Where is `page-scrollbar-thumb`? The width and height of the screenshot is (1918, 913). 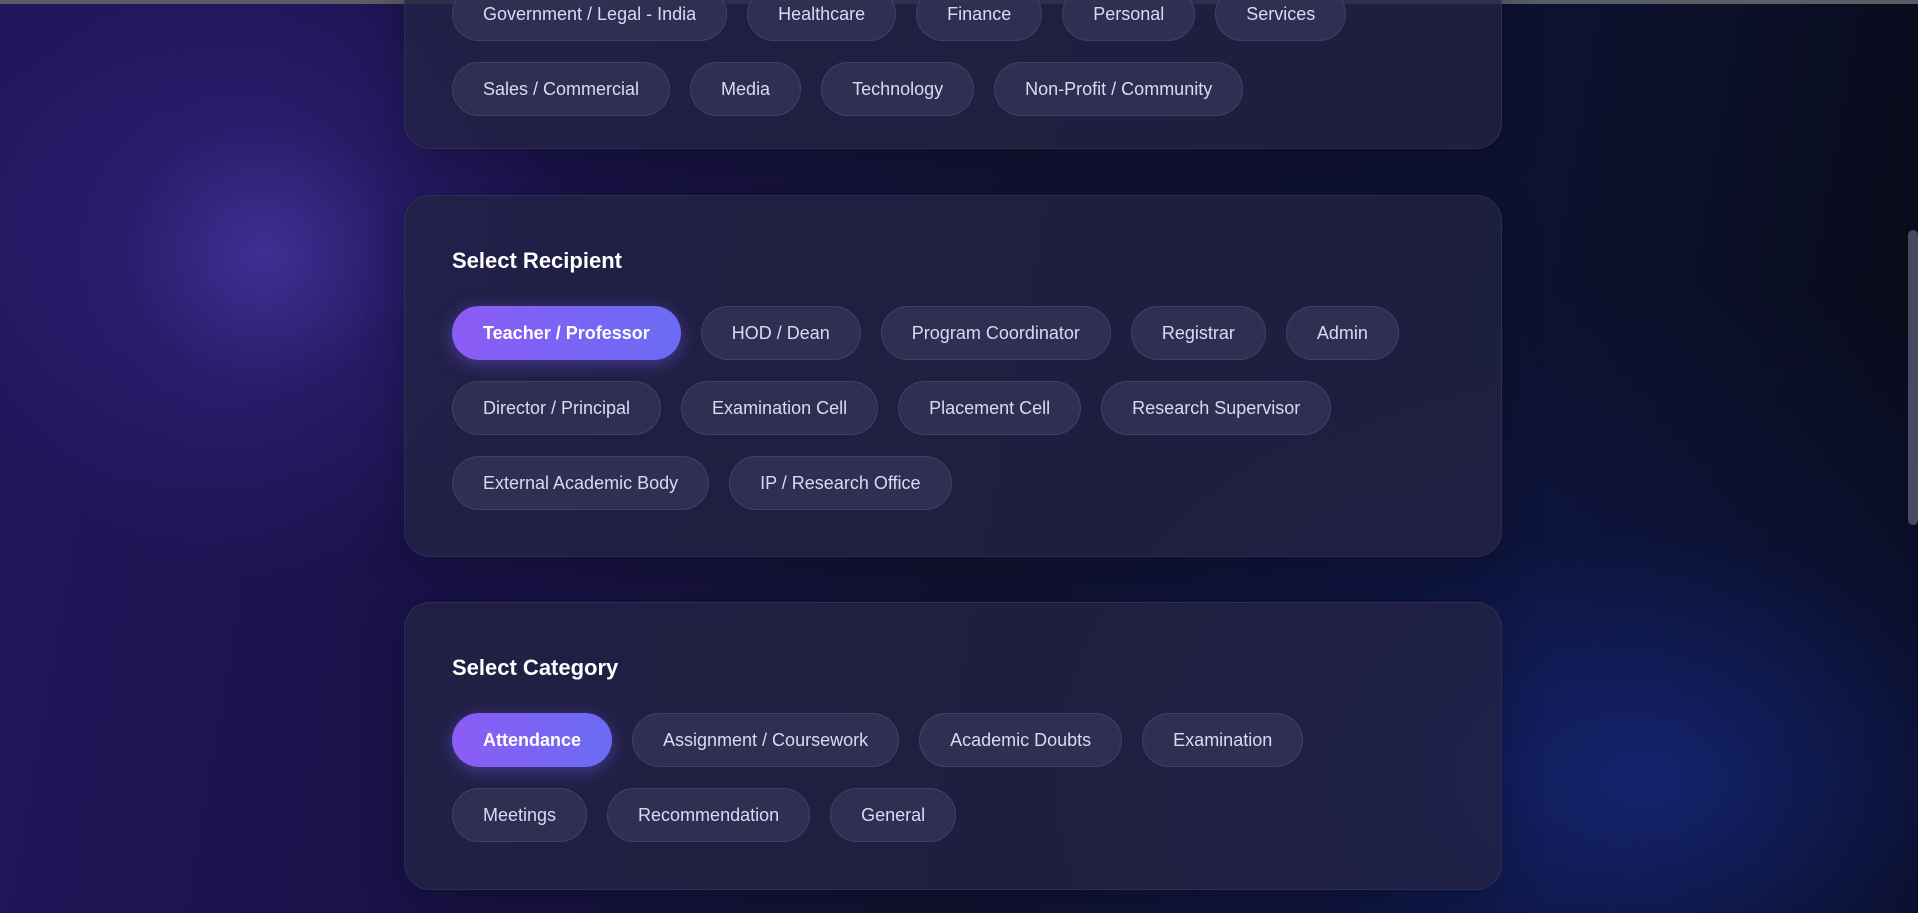
page-scrollbar-thumb is located at coordinates (1913, 377).